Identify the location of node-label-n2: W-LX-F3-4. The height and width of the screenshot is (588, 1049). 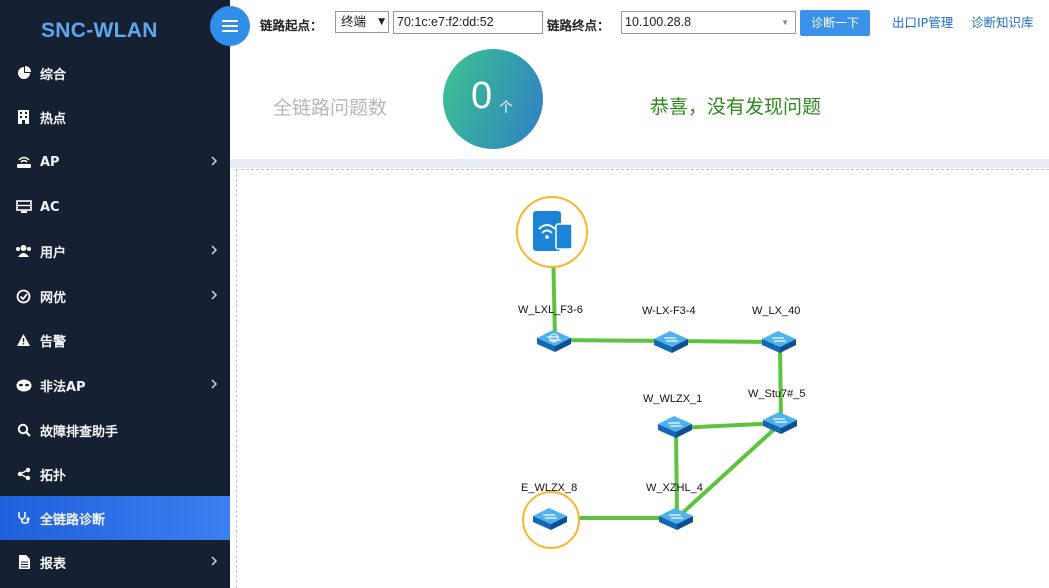
(669, 311).